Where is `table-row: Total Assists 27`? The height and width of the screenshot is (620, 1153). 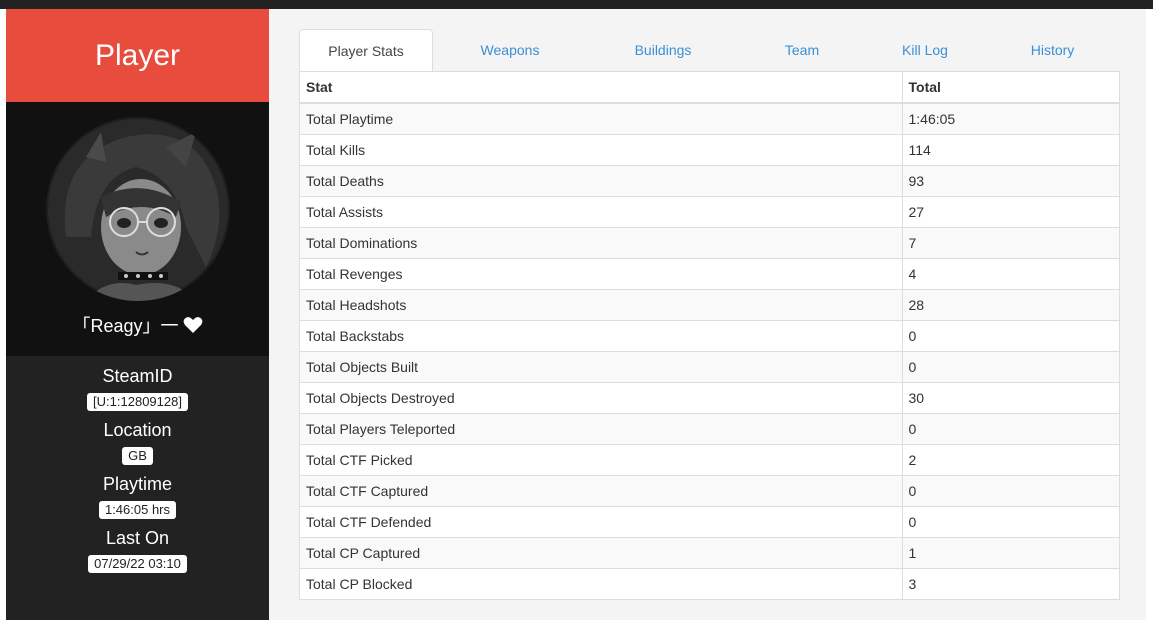
table-row: Total Assists 27 is located at coordinates (709, 211).